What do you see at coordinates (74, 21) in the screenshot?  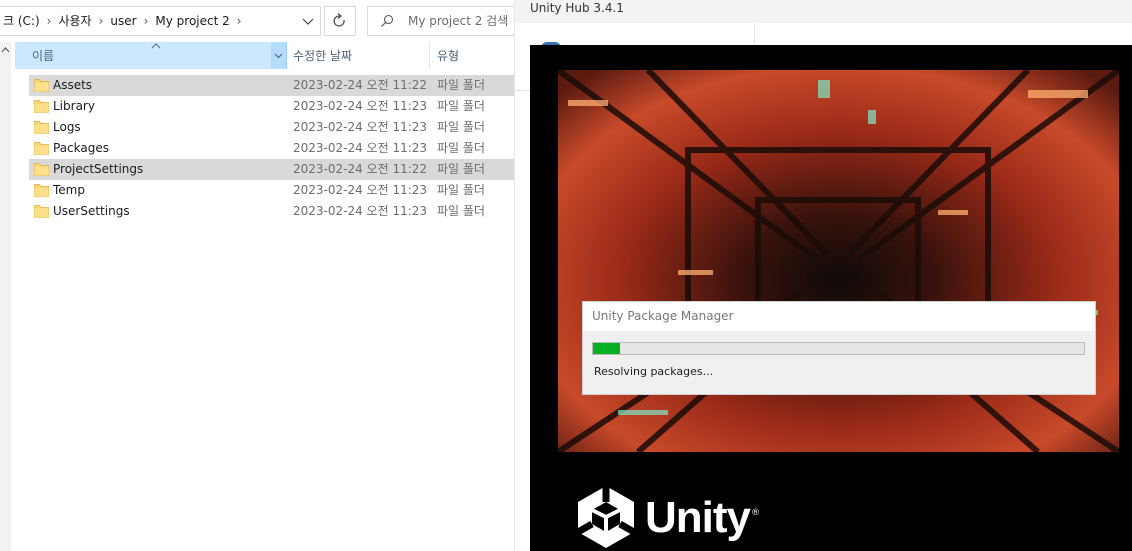 I see `breadcrumb-item-users: 사용자` at bounding box center [74, 21].